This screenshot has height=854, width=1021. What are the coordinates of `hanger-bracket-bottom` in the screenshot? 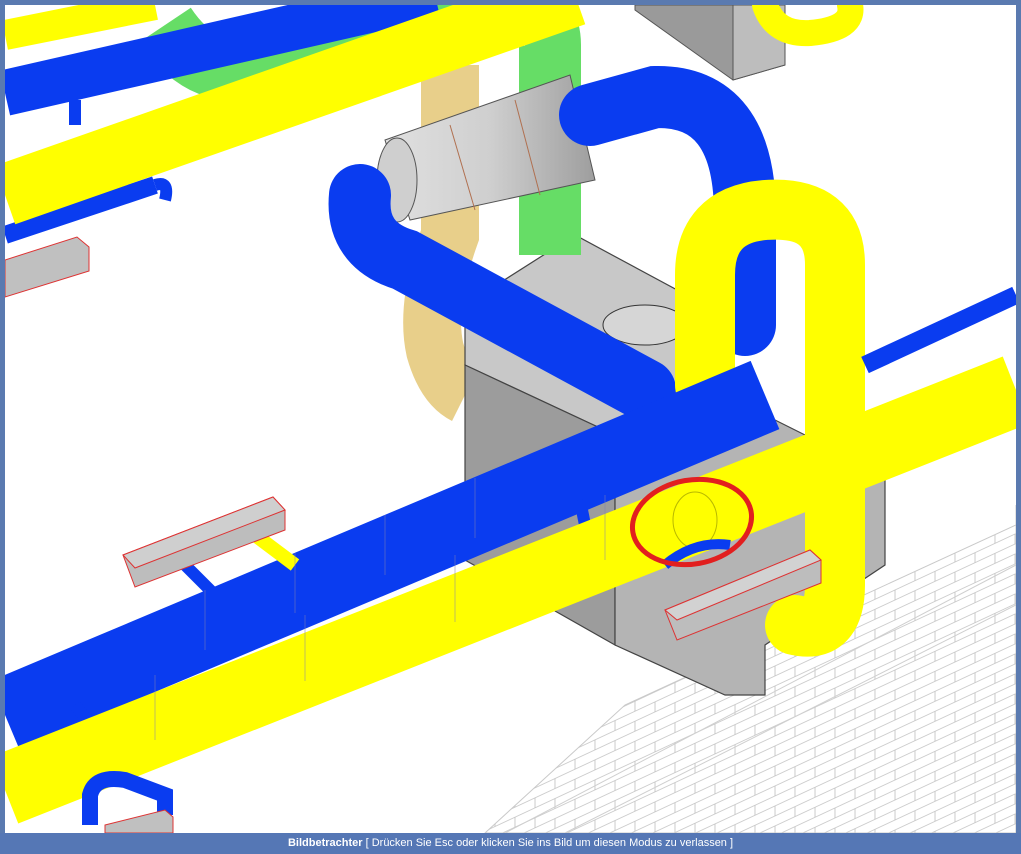 It's located at (139, 821).